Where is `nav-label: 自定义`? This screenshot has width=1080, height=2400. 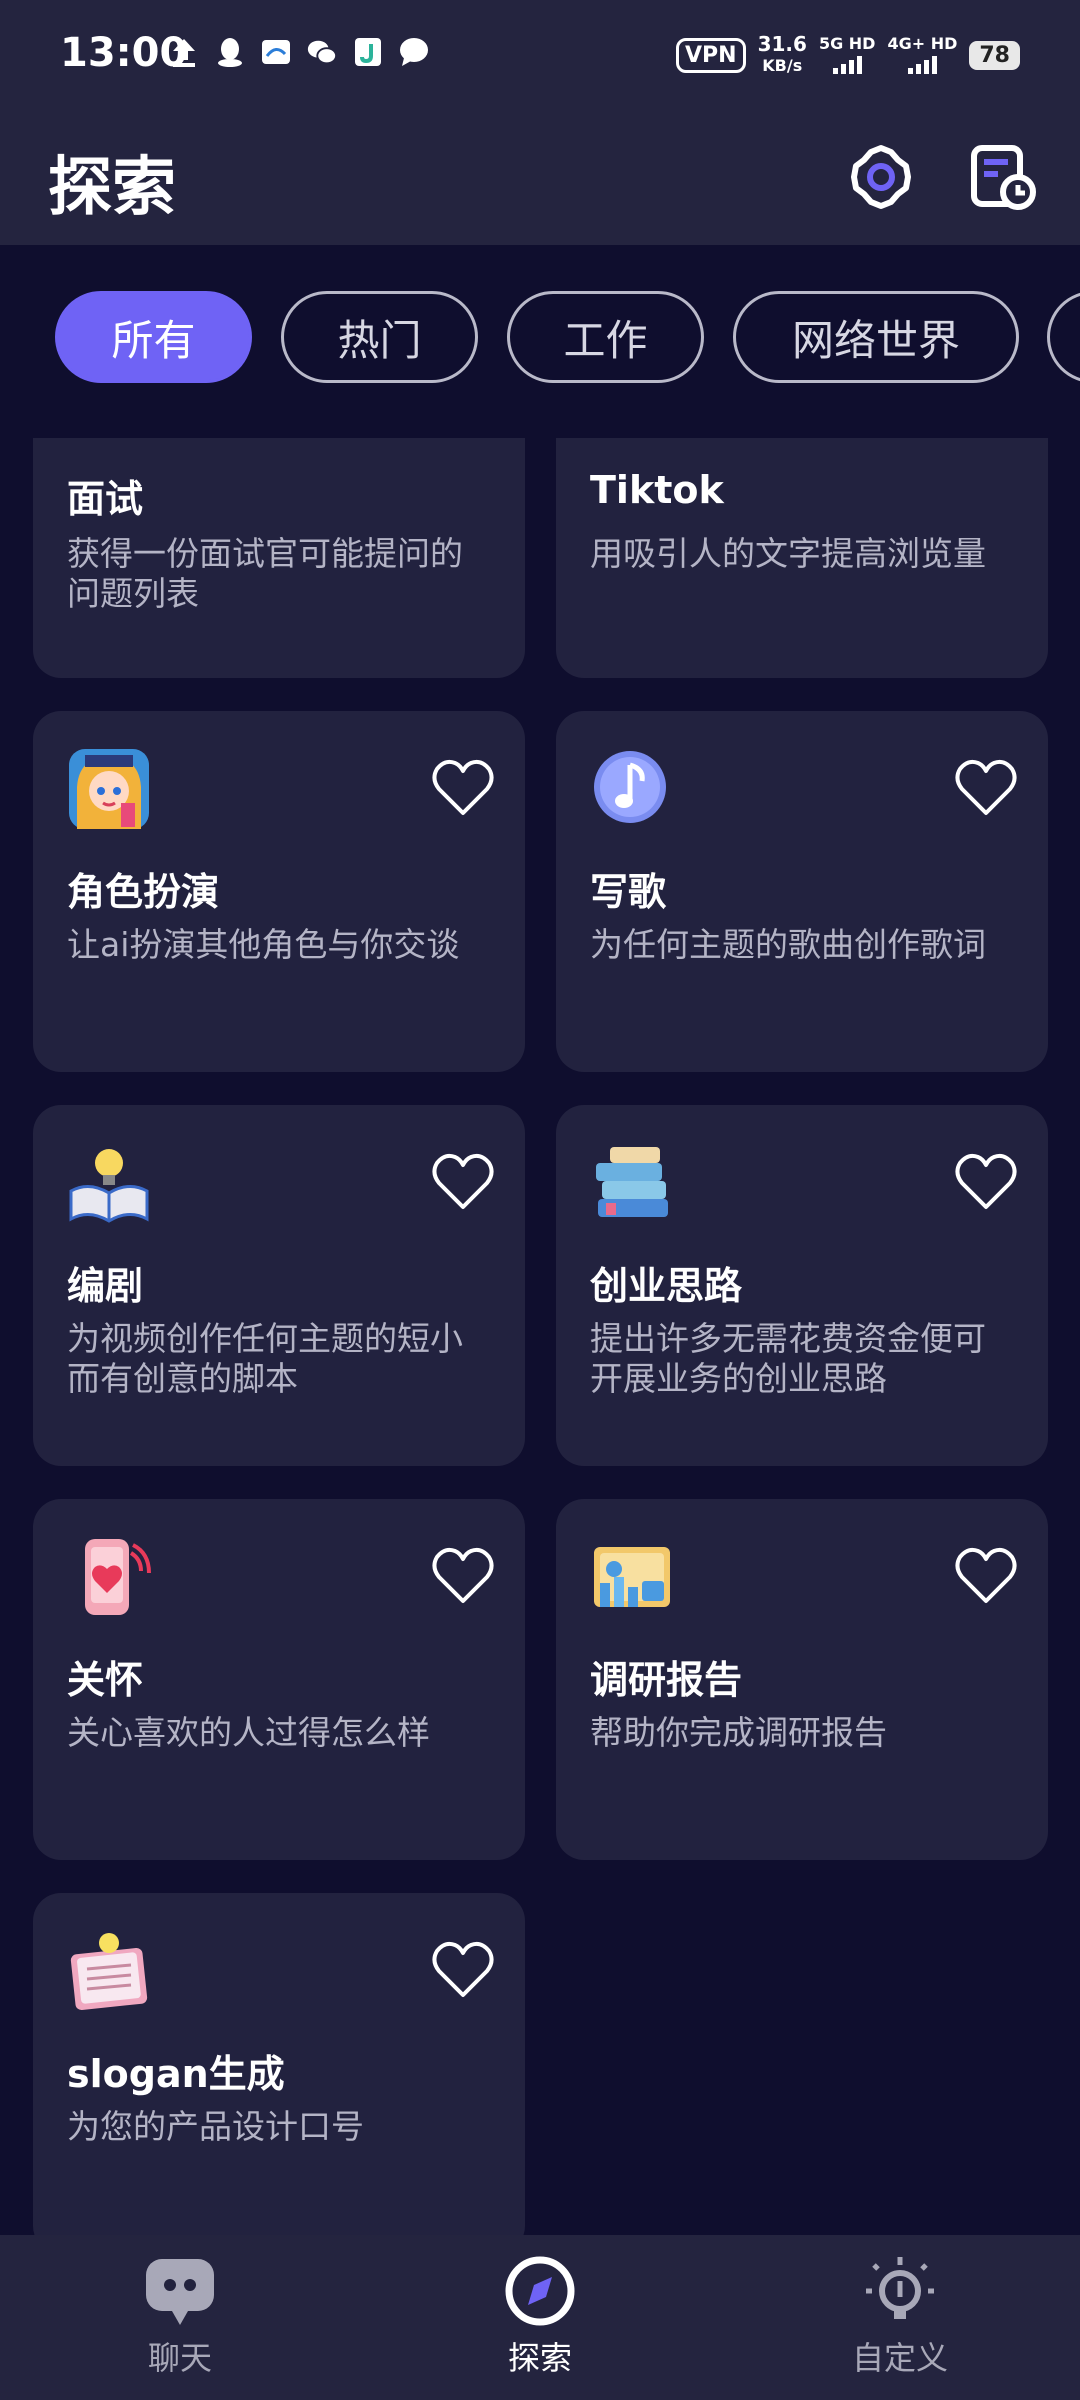 nav-label: 自定义 is located at coordinates (899, 2358).